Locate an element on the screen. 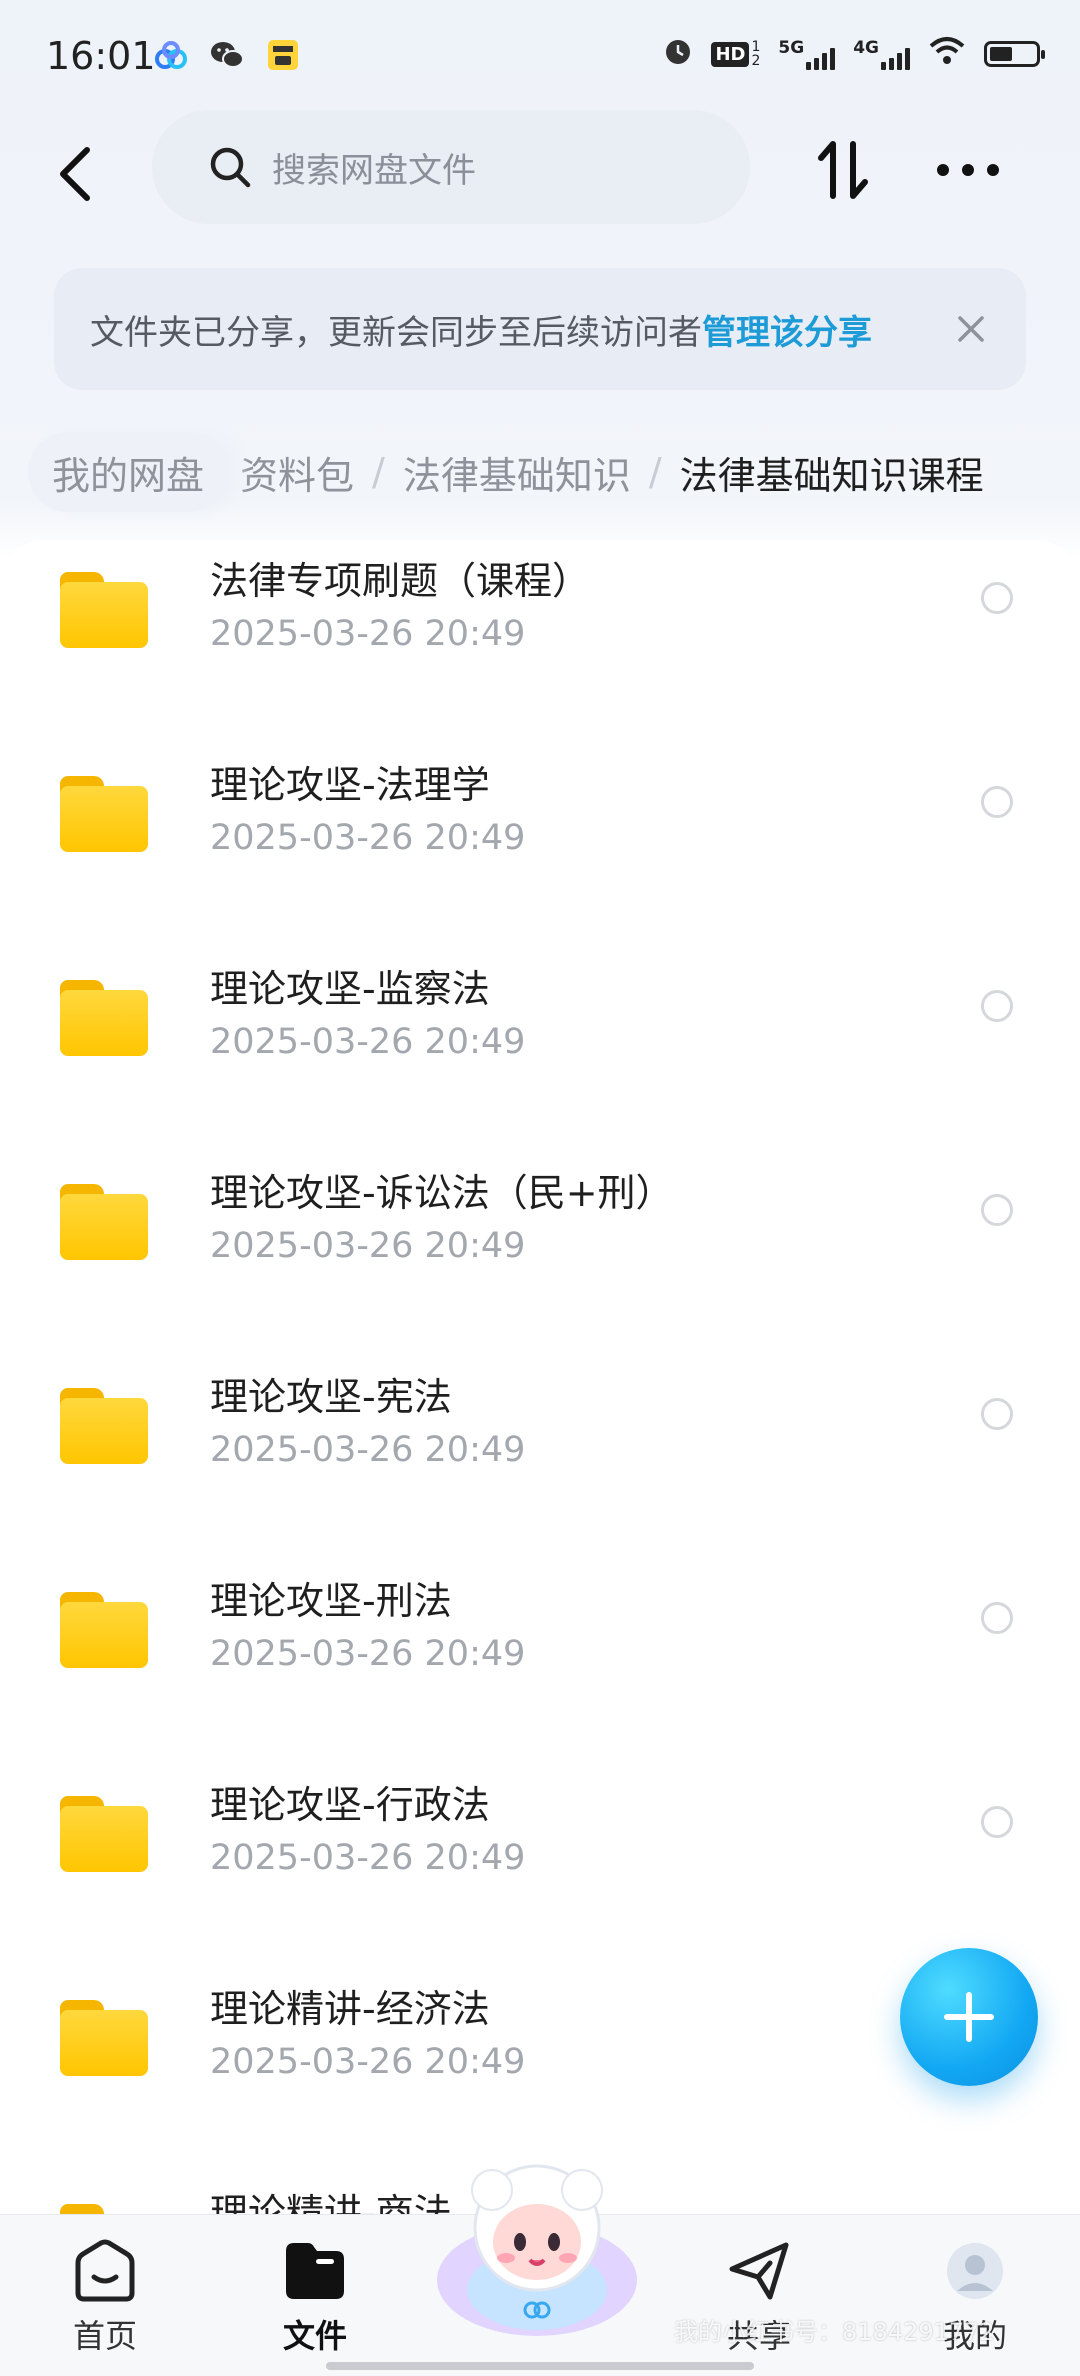 The width and height of the screenshot is (1080, 2376). signal-4g: 4G is located at coordinates (881, 54).